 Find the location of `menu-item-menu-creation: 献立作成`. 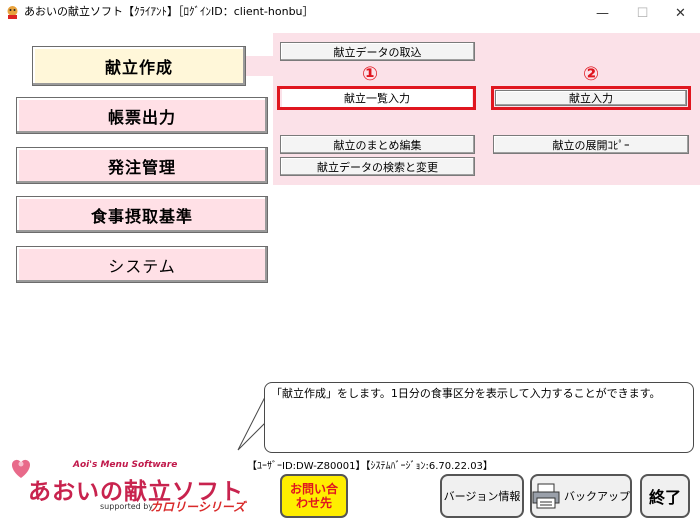

menu-item-menu-creation: 献立作成 is located at coordinates (139, 66).